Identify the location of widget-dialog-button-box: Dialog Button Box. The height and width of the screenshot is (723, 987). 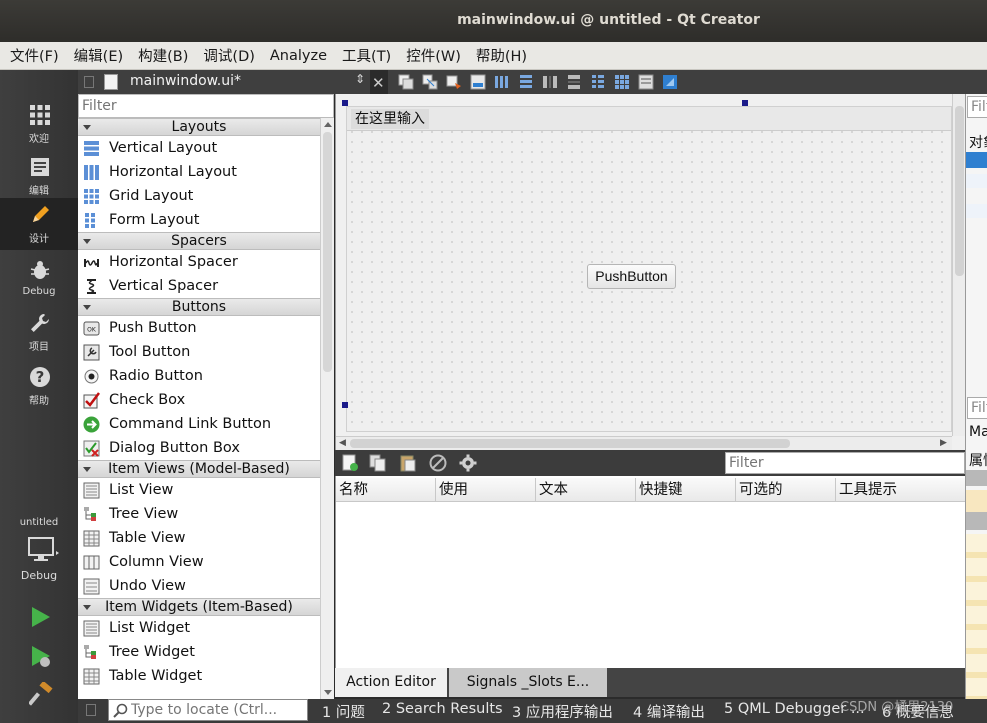
(199, 448).